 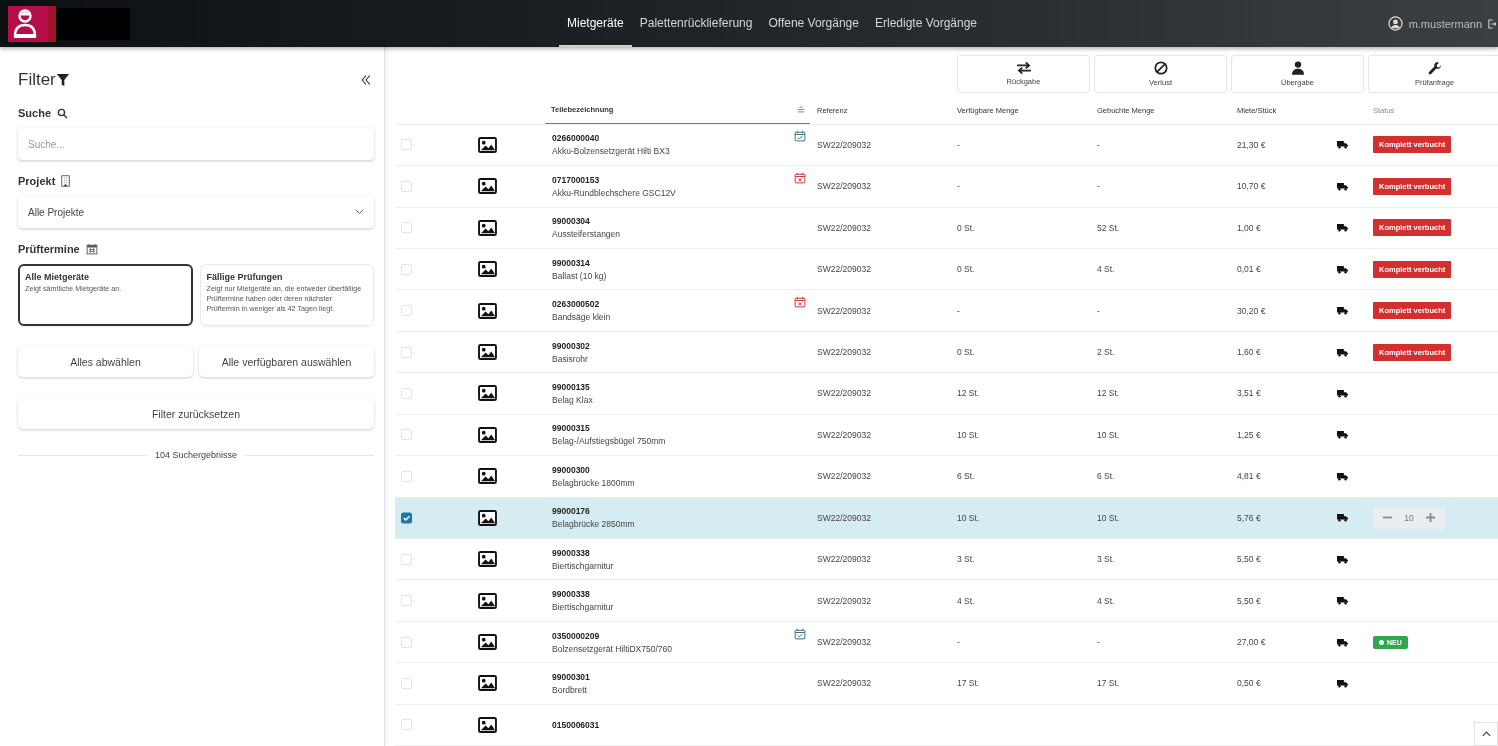 I want to click on nav-tab: Palettenrücklieferung, so click(x=696, y=23).